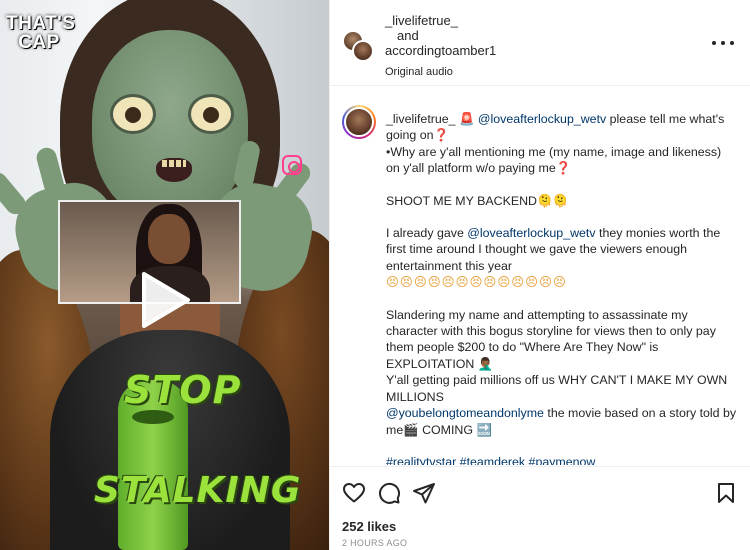  Describe the element at coordinates (477, 200) in the screenshot. I see `caption-line: SHOOT ME MY BACKEND🫠🫠` at that location.